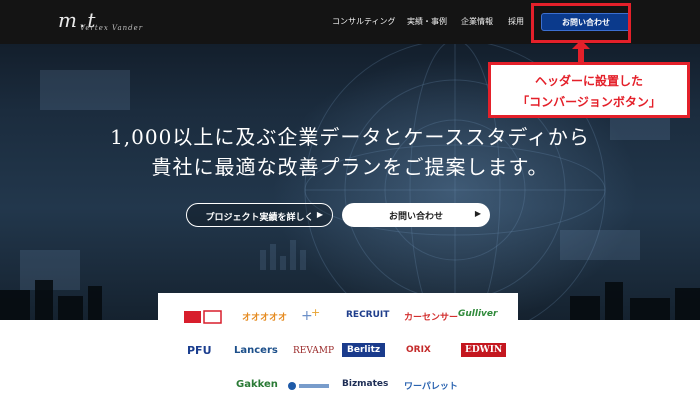 The height and width of the screenshot is (405, 700). Describe the element at coordinates (589, 90) in the screenshot. I see `annotation-callout: ヘッダーに設置した 「コンバージョンボタン」` at that location.